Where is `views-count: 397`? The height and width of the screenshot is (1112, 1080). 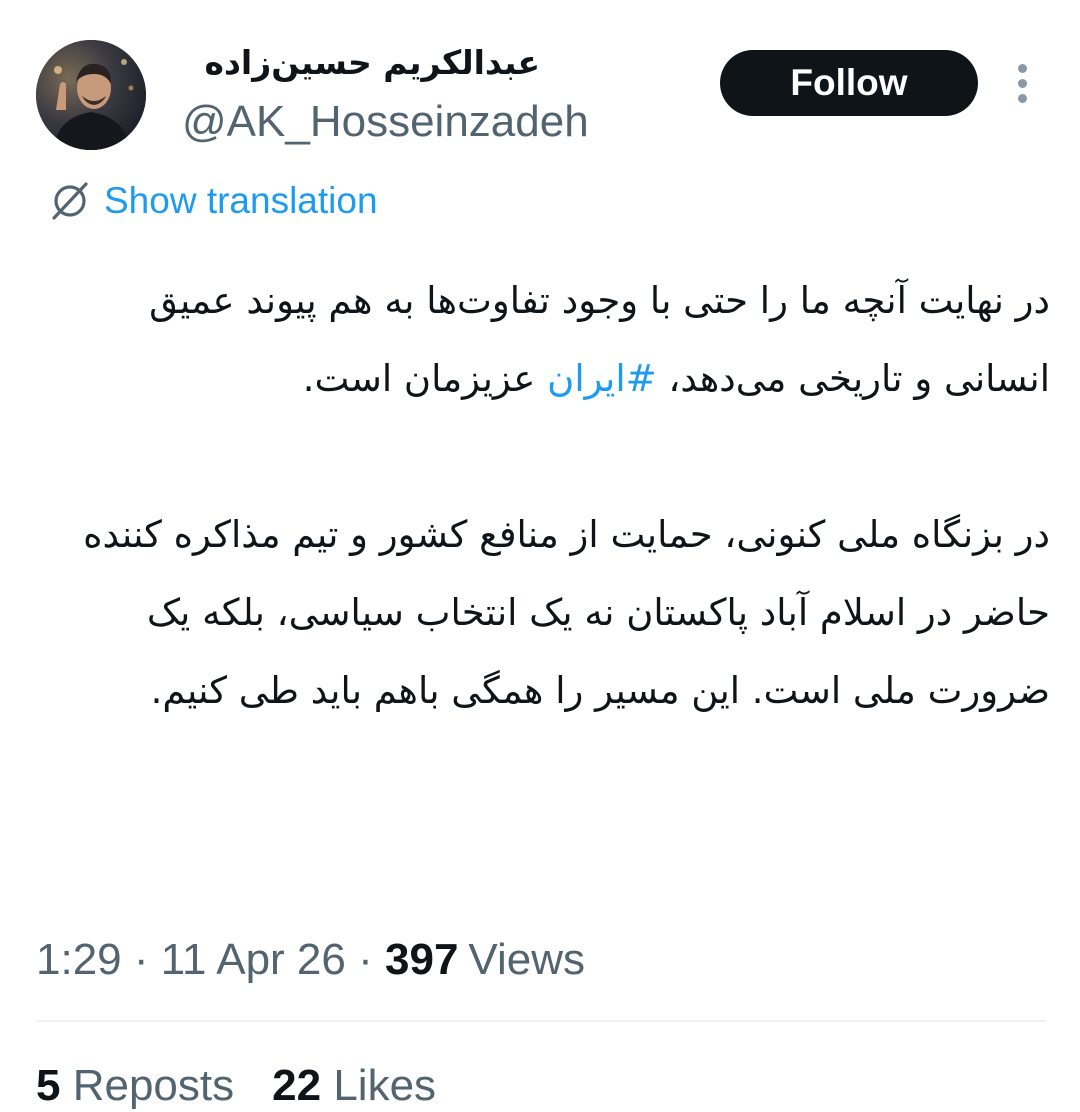 views-count: 397 is located at coordinates (422, 959).